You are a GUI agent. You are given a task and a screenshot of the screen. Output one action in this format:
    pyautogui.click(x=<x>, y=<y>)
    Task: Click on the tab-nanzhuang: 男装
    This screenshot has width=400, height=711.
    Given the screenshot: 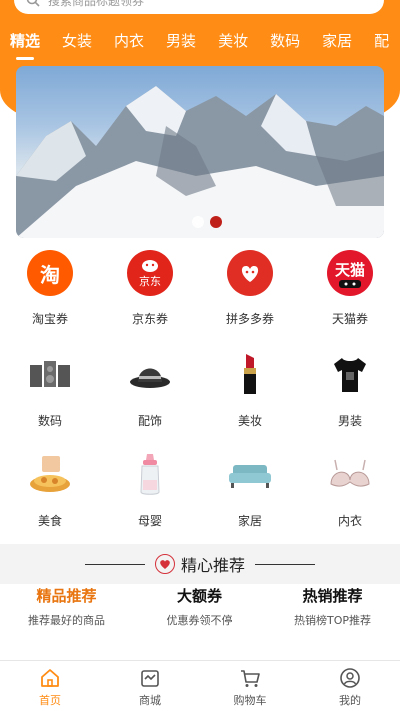 What is the action you would take?
    pyautogui.click(x=181, y=41)
    